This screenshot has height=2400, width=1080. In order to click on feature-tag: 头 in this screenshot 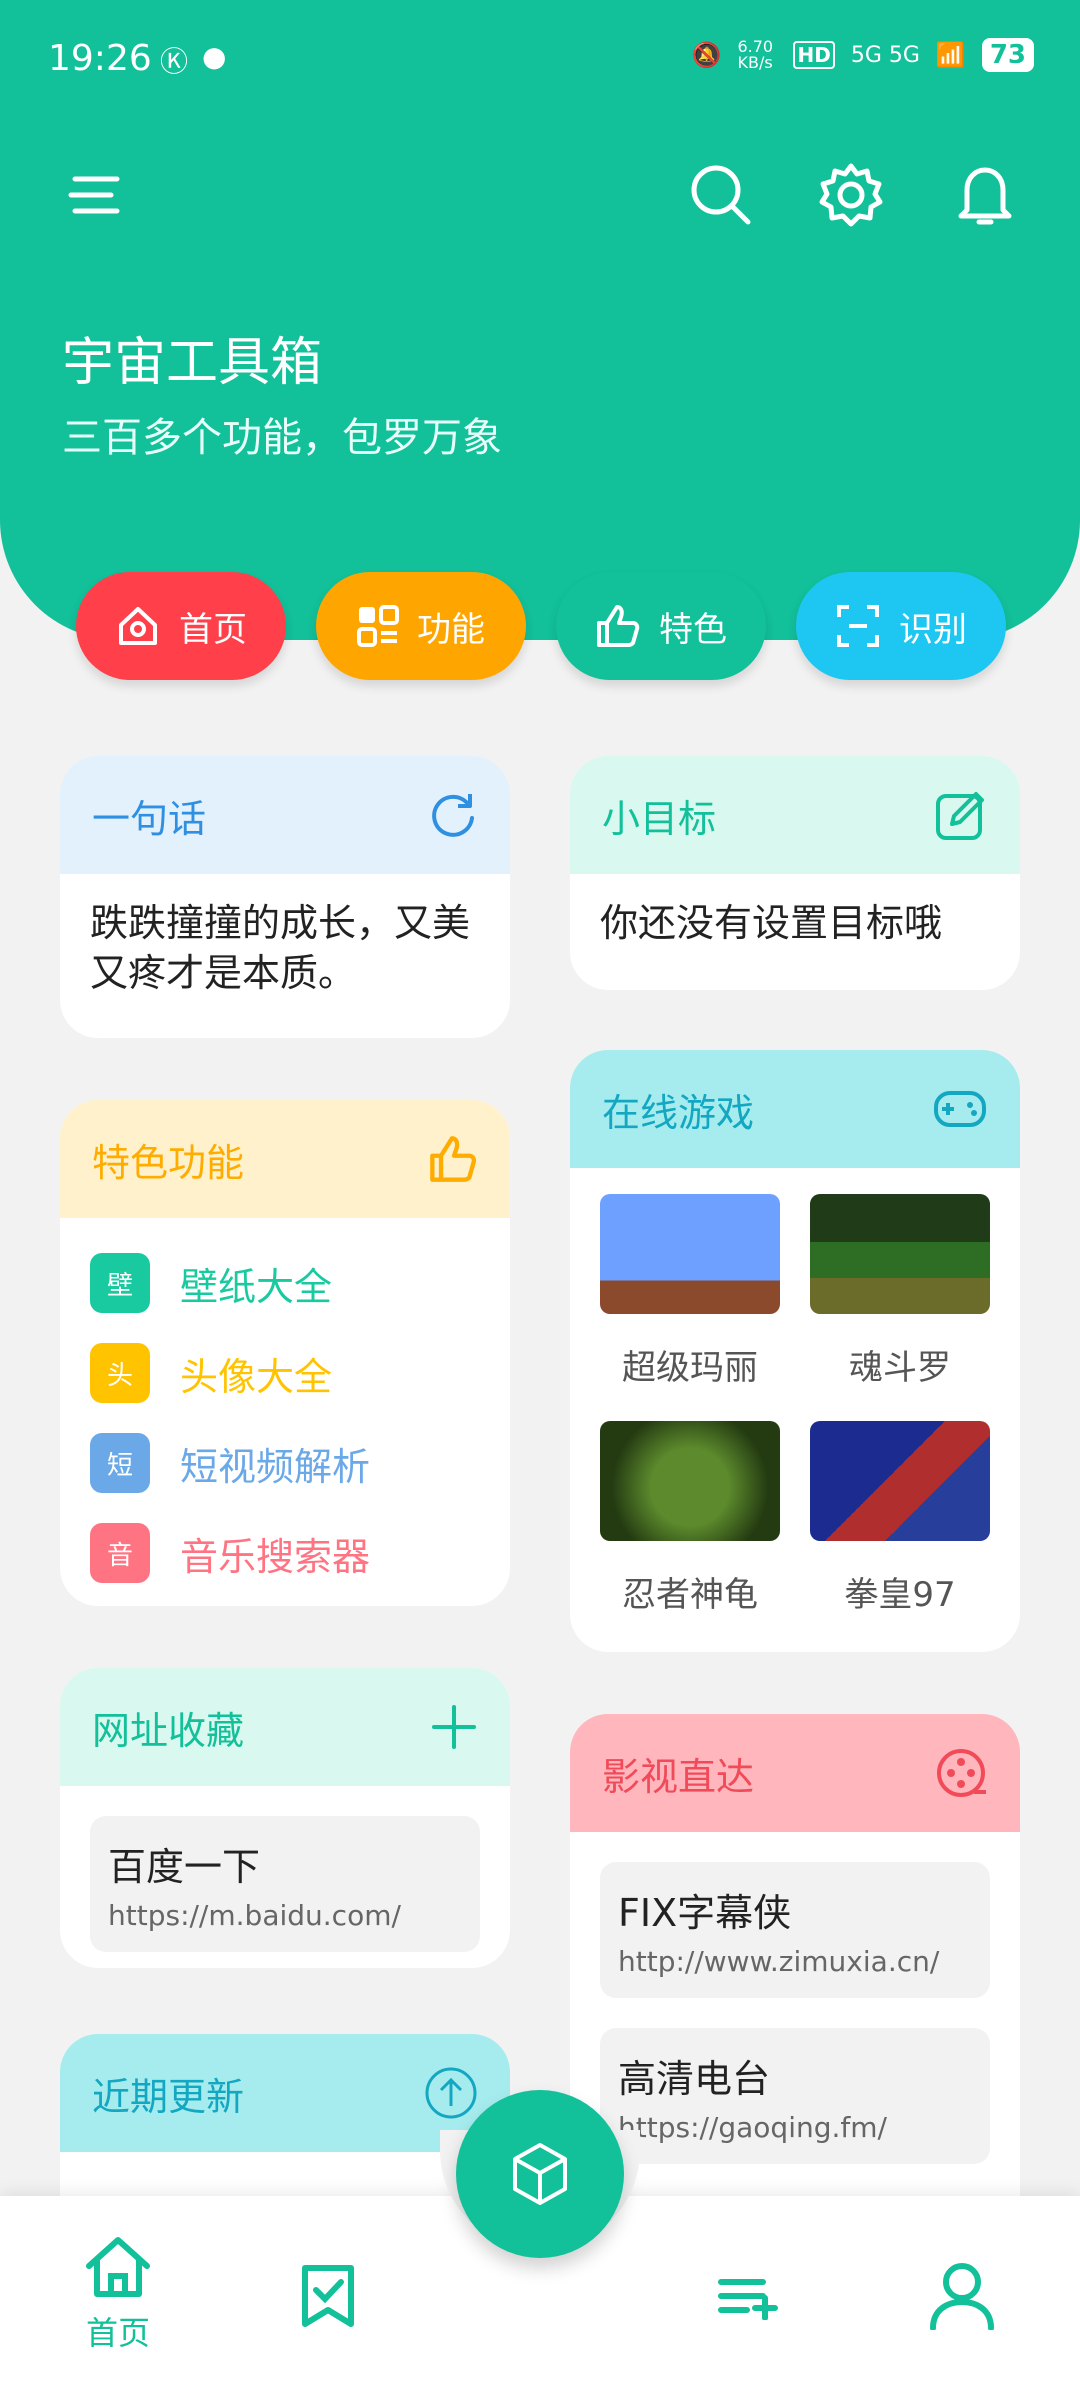, I will do `click(120, 1373)`.